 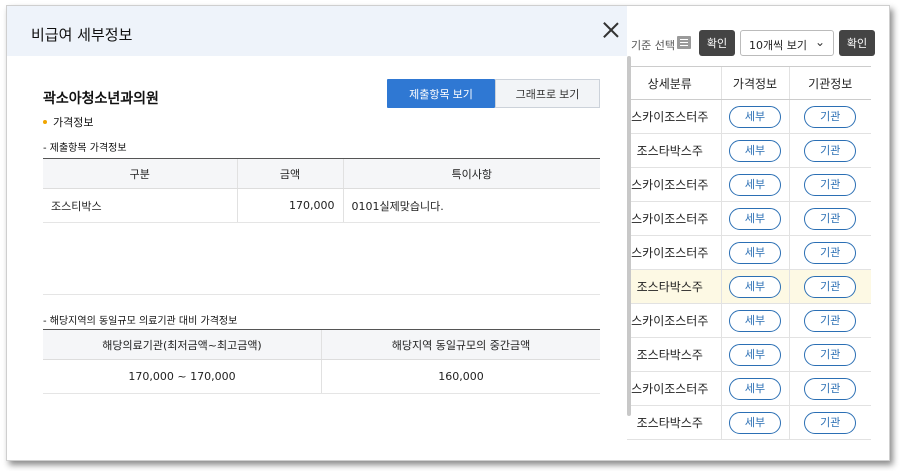 What do you see at coordinates (321, 294) in the screenshot?
I see `divider` at bounding box center [321, 294].